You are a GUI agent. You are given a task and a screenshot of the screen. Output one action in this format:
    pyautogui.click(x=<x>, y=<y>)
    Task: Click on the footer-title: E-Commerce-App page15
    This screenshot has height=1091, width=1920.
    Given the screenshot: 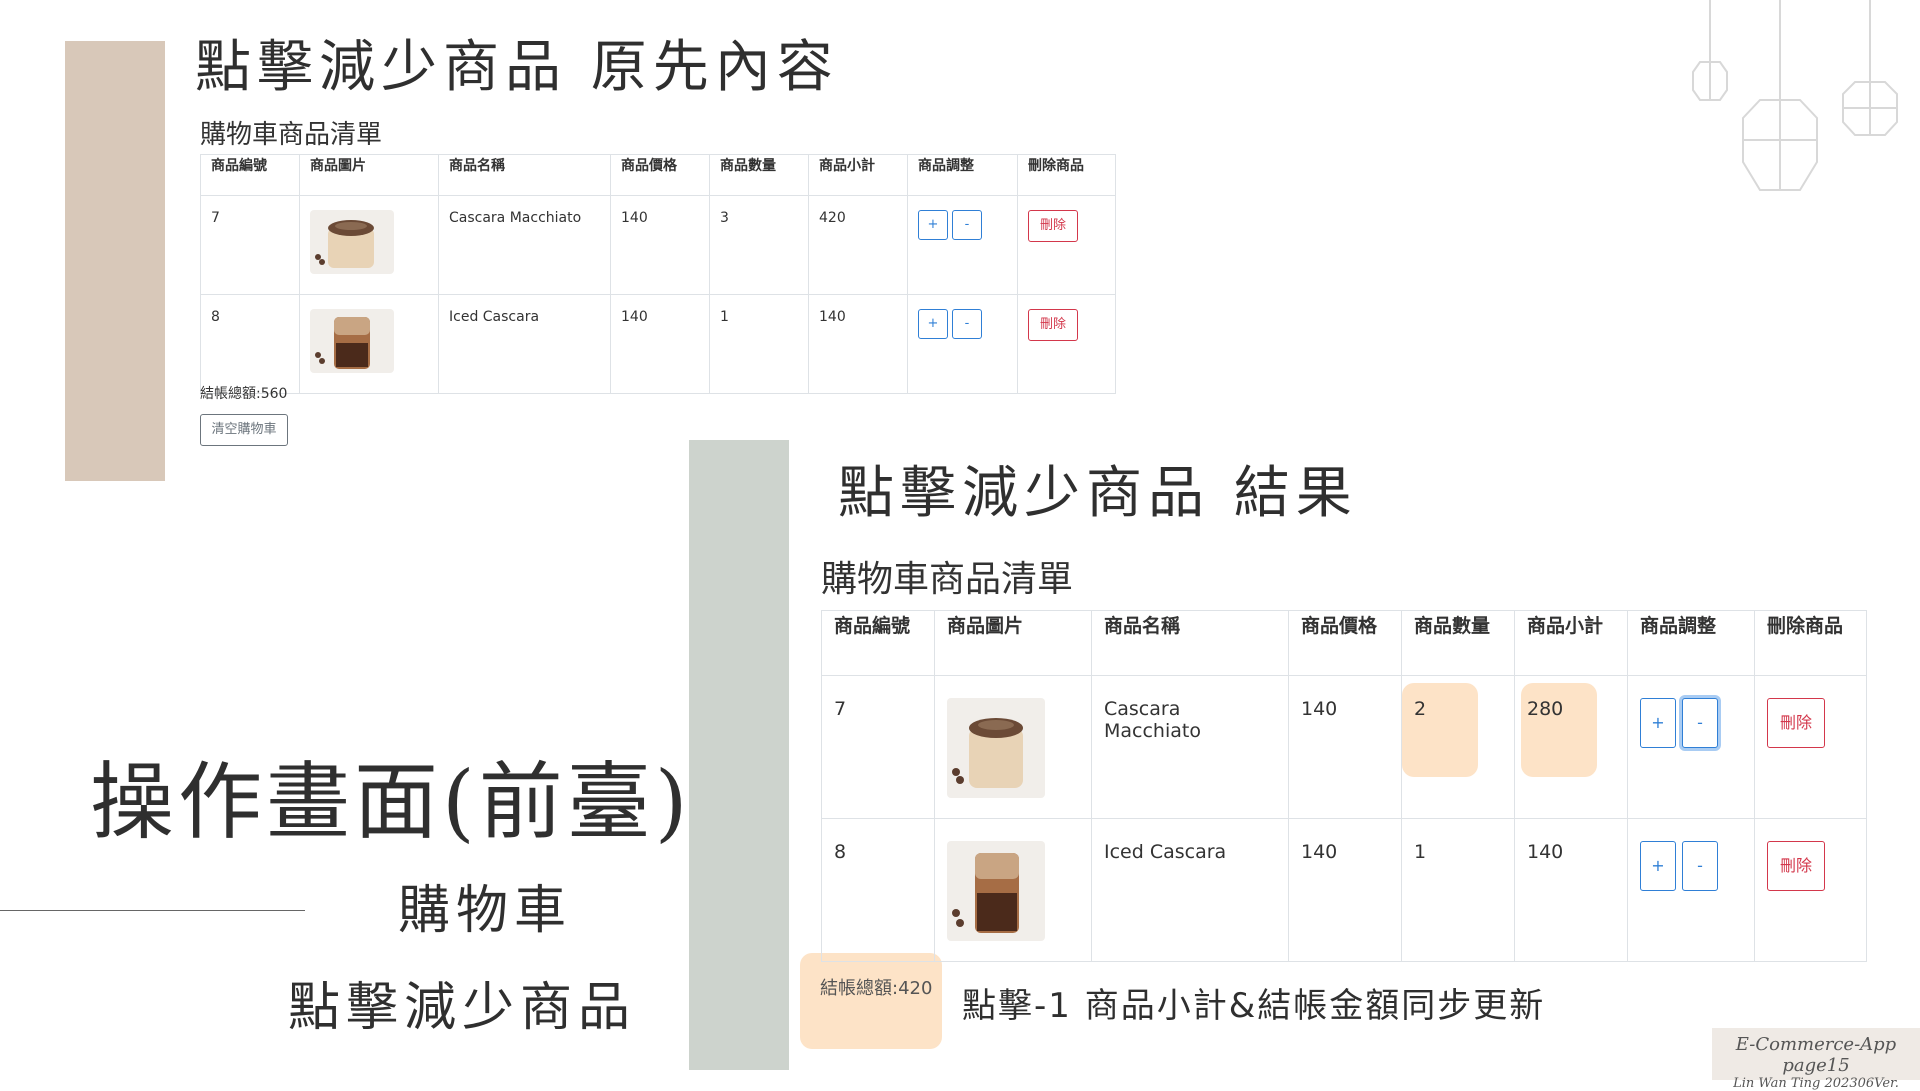 What is the action you would take?
    pyautogui.click(x=1816, y=1055)
    